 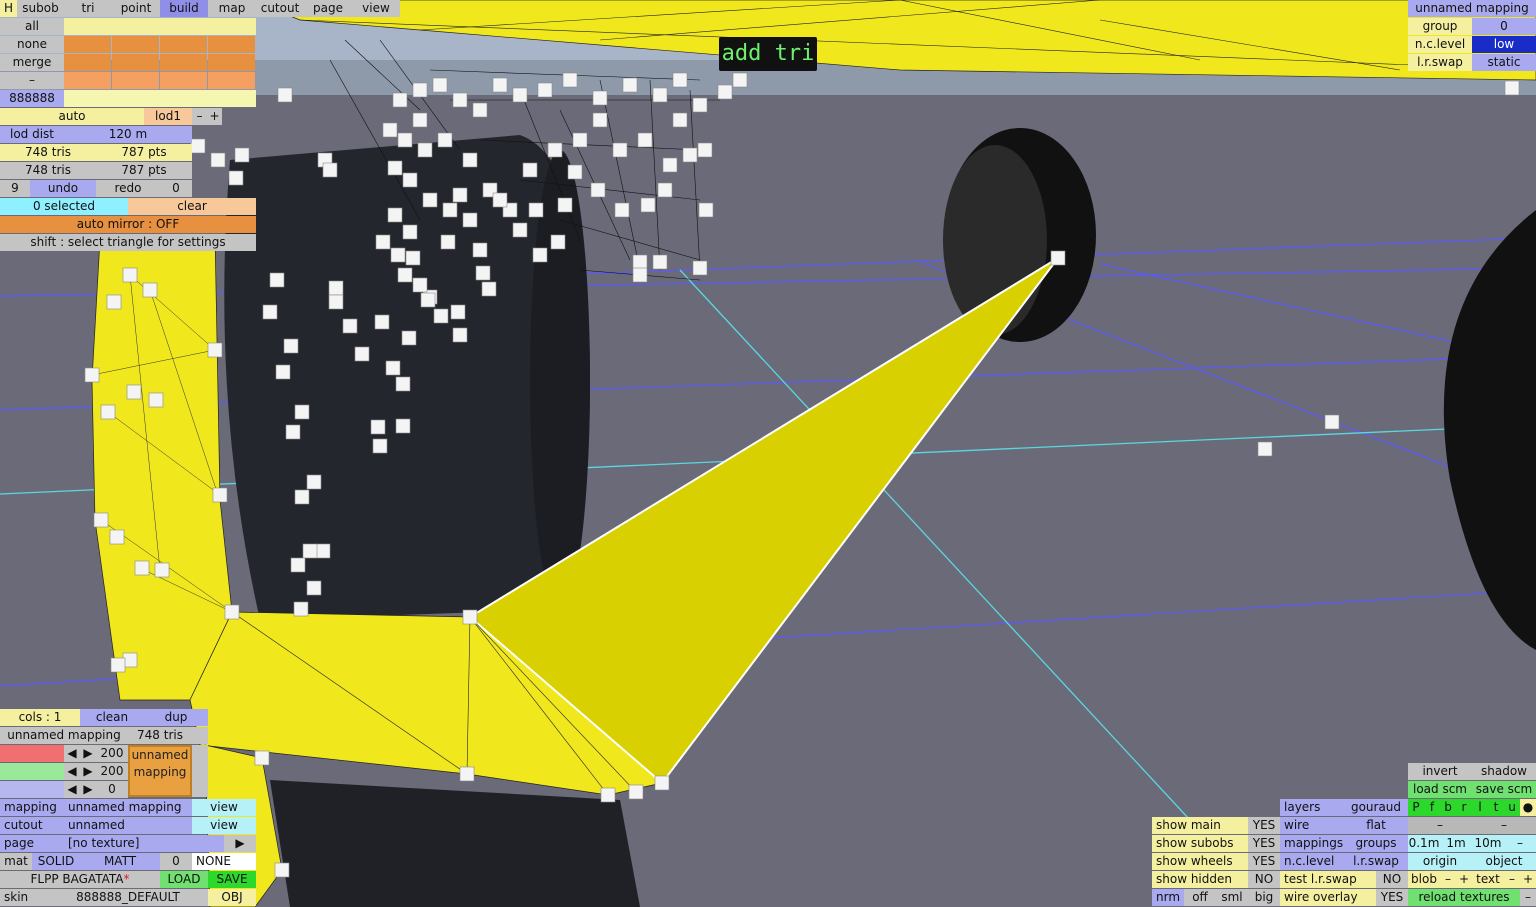 I want to click on show-hidden-toggle: NO, so click(x=1264, y=879).